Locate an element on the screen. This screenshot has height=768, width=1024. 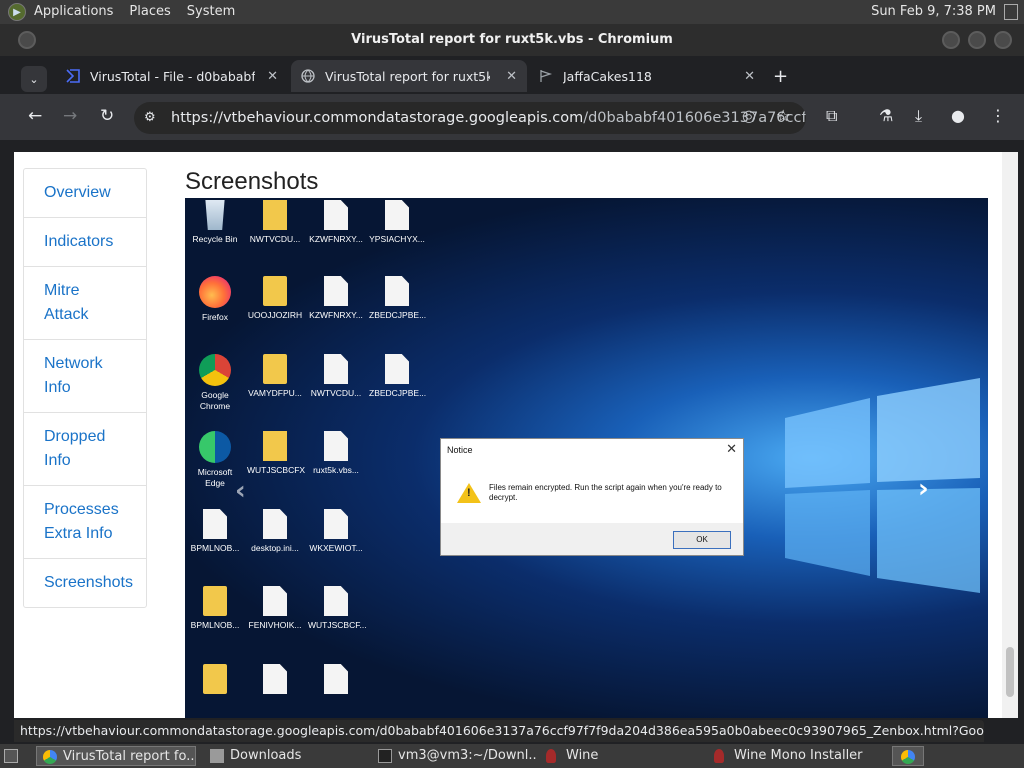
tab-jaffacakes: JaffaCakes118 ✕ is located at coordinates (647, 76).